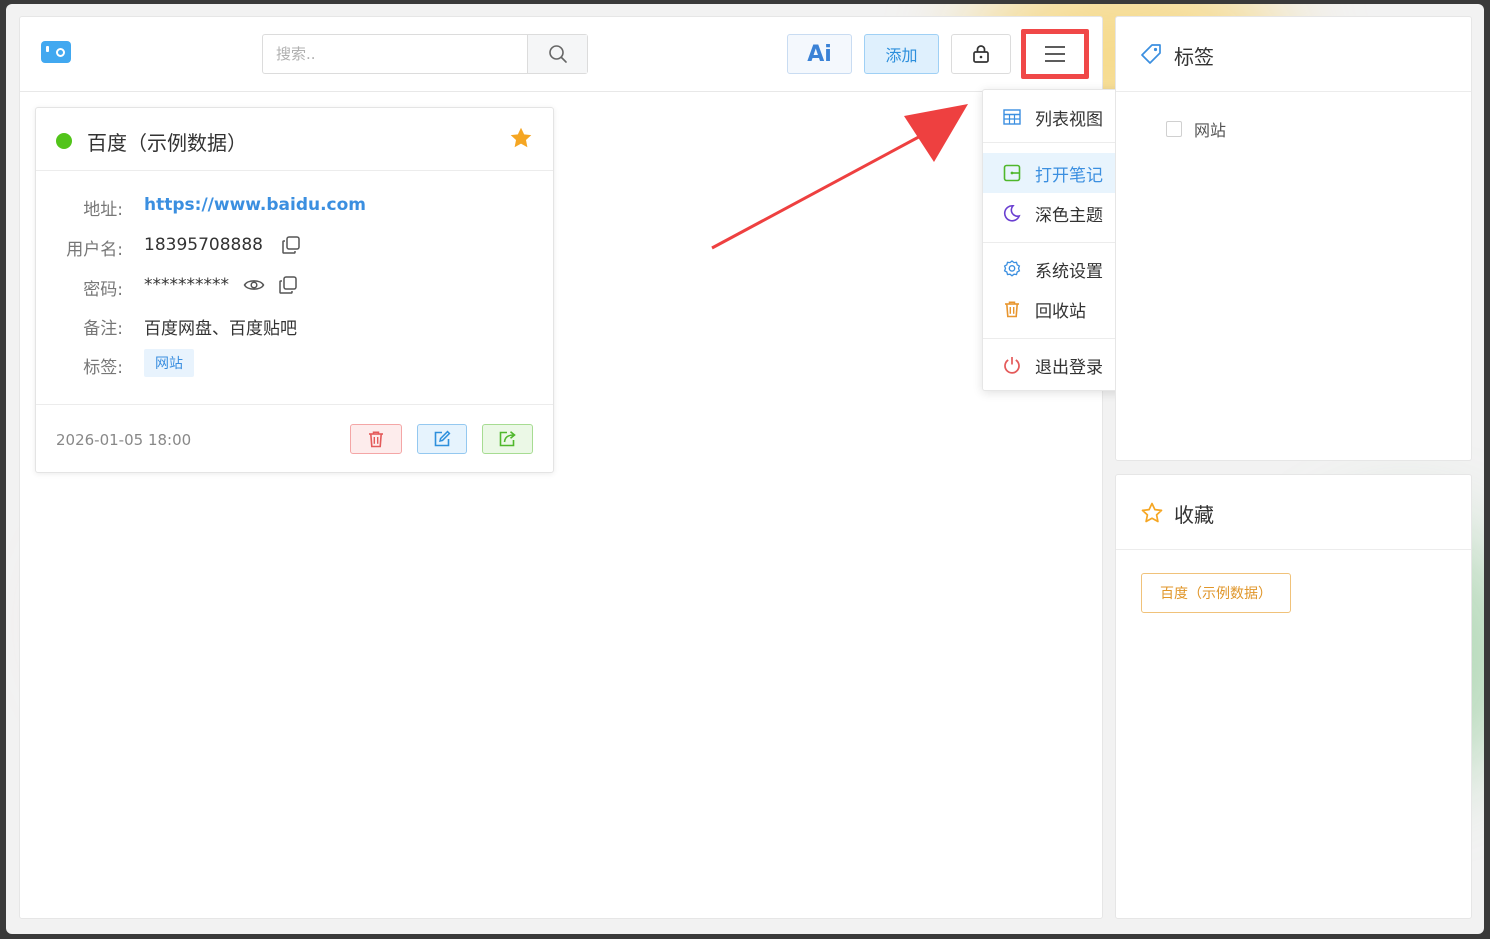  I want to click on menu-item-open-notes: 打开笔记, so click(1054, 173).